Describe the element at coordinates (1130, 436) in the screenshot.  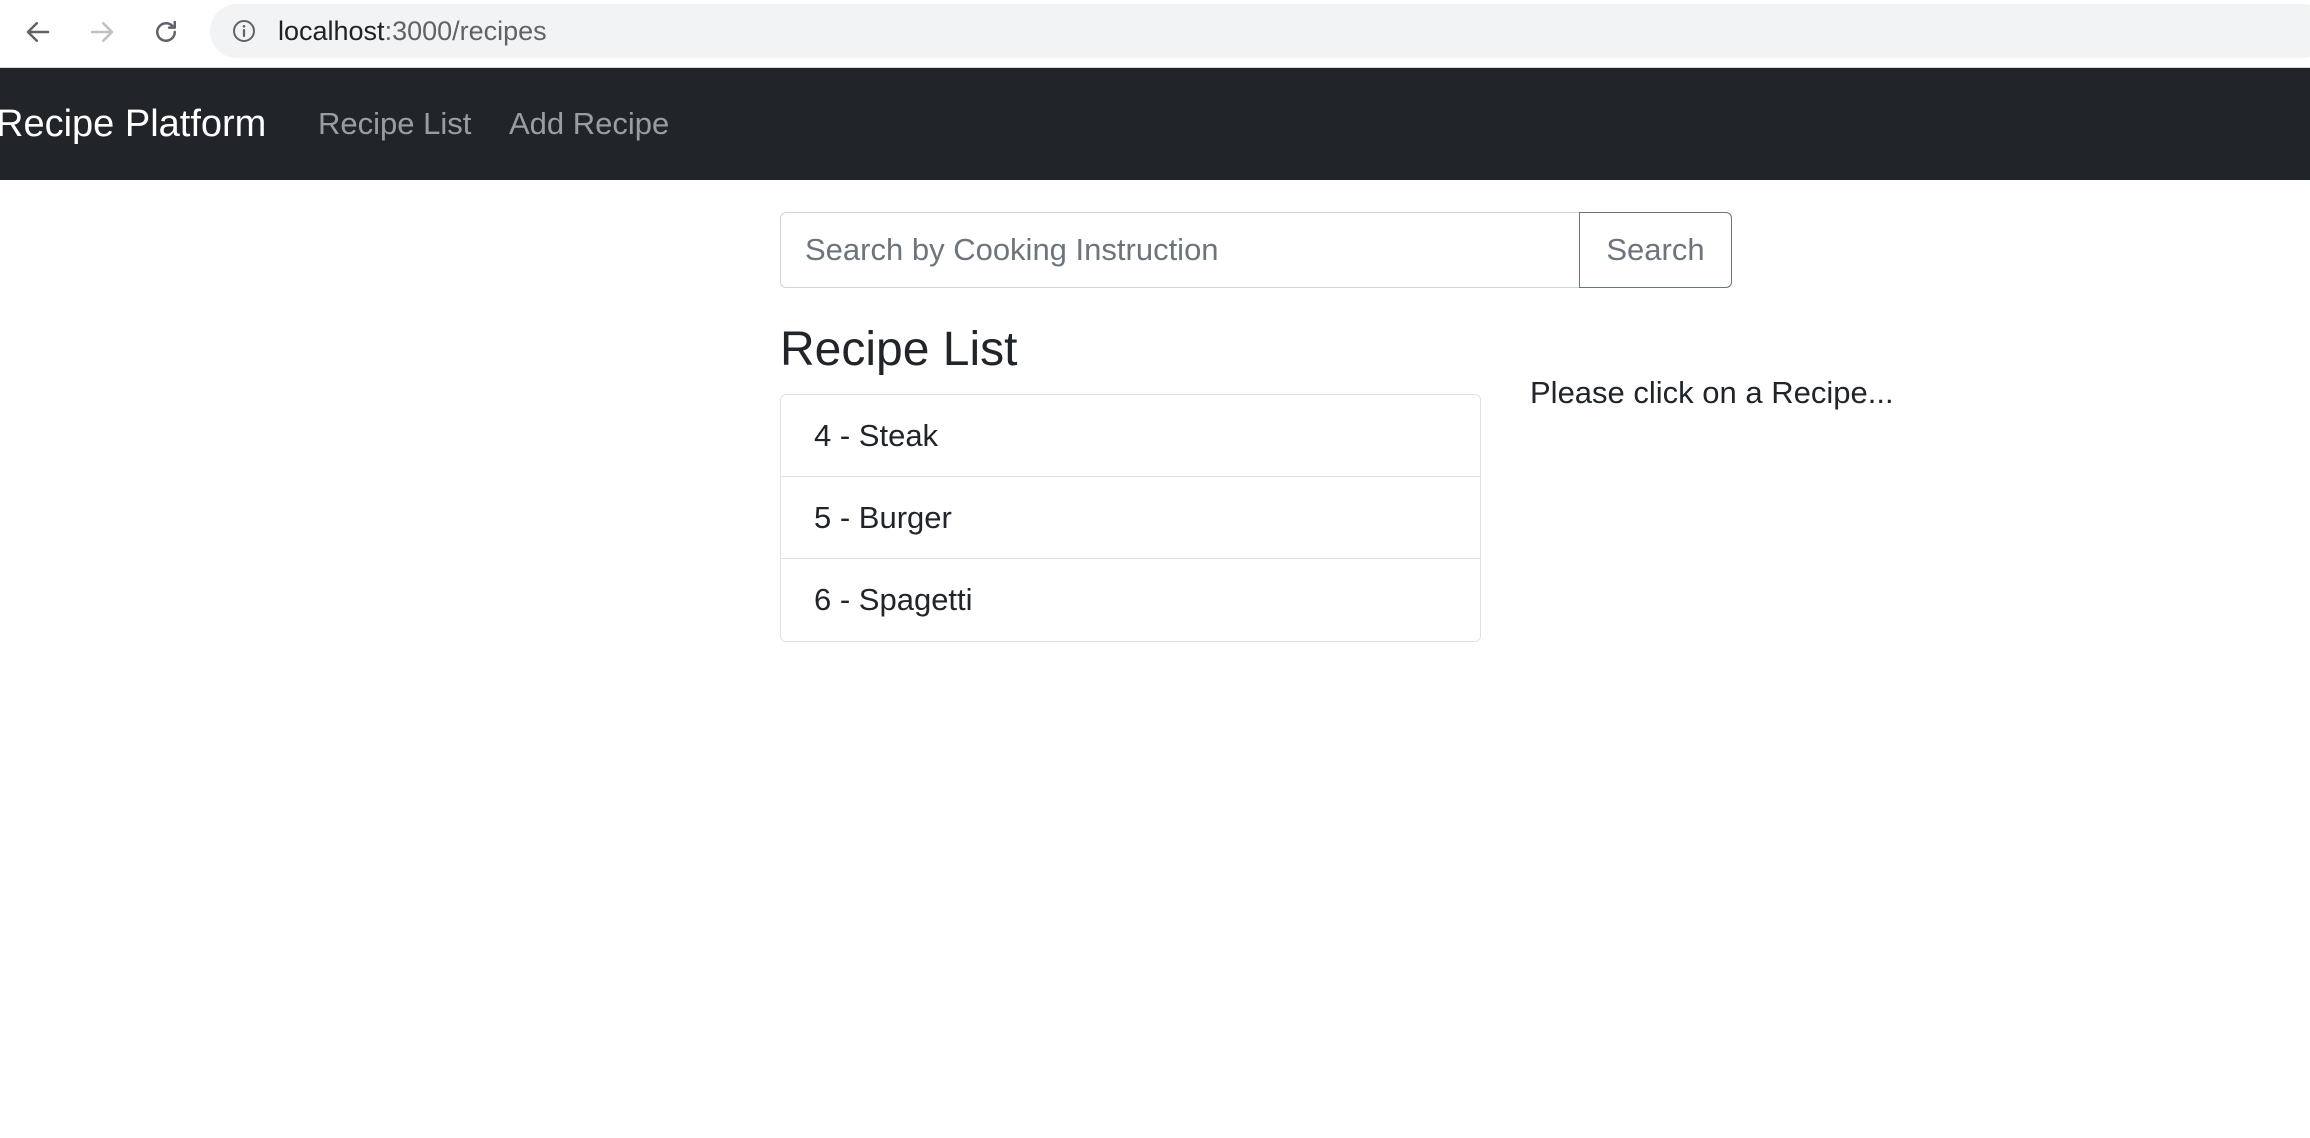
I see `recipe-list-item: 4 - Steak` at that location.